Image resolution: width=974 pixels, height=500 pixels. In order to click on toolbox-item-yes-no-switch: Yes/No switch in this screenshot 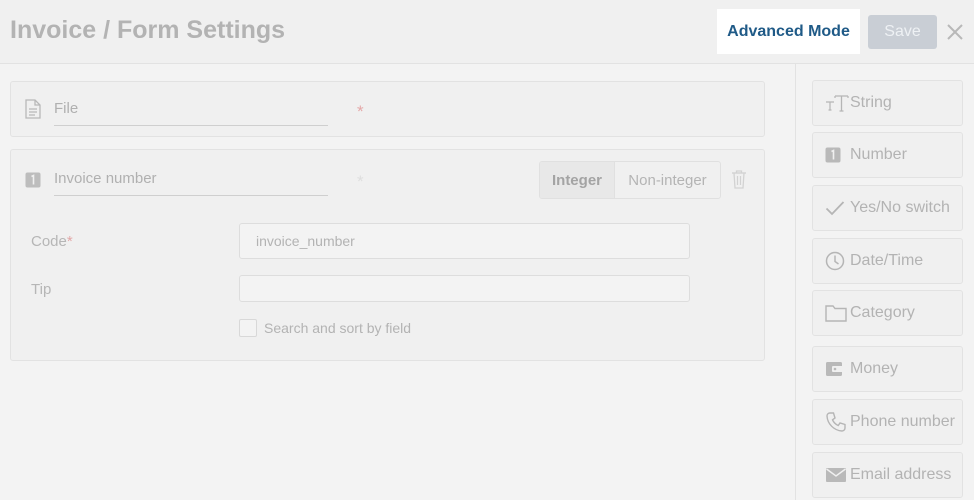, I will do `click(887, 208)`.